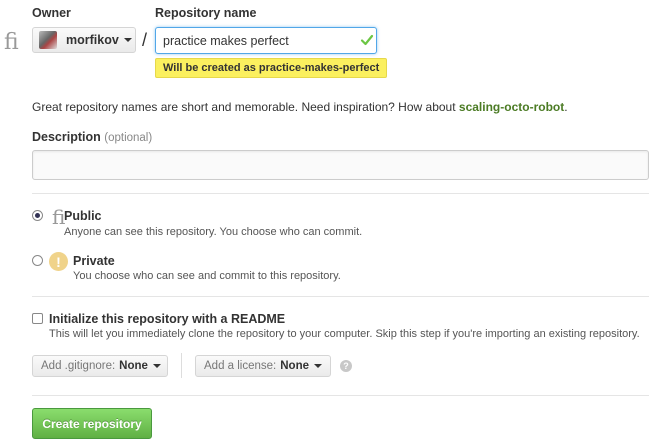 The image size is (660, 446). I want to click on lock-warning-icon: !, so click(58, 261).